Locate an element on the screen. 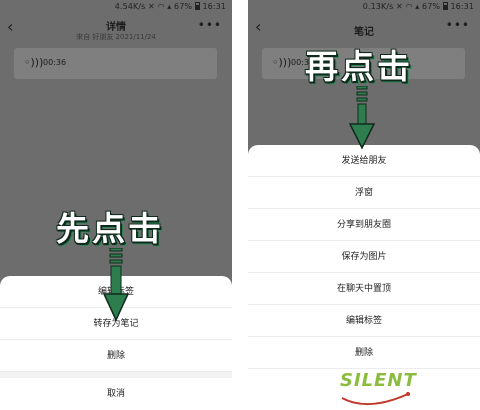 The width and height of the screenshot is (480, 410). voice-message-card: ◦))) 00:36 is located at coordinates (115, 63).